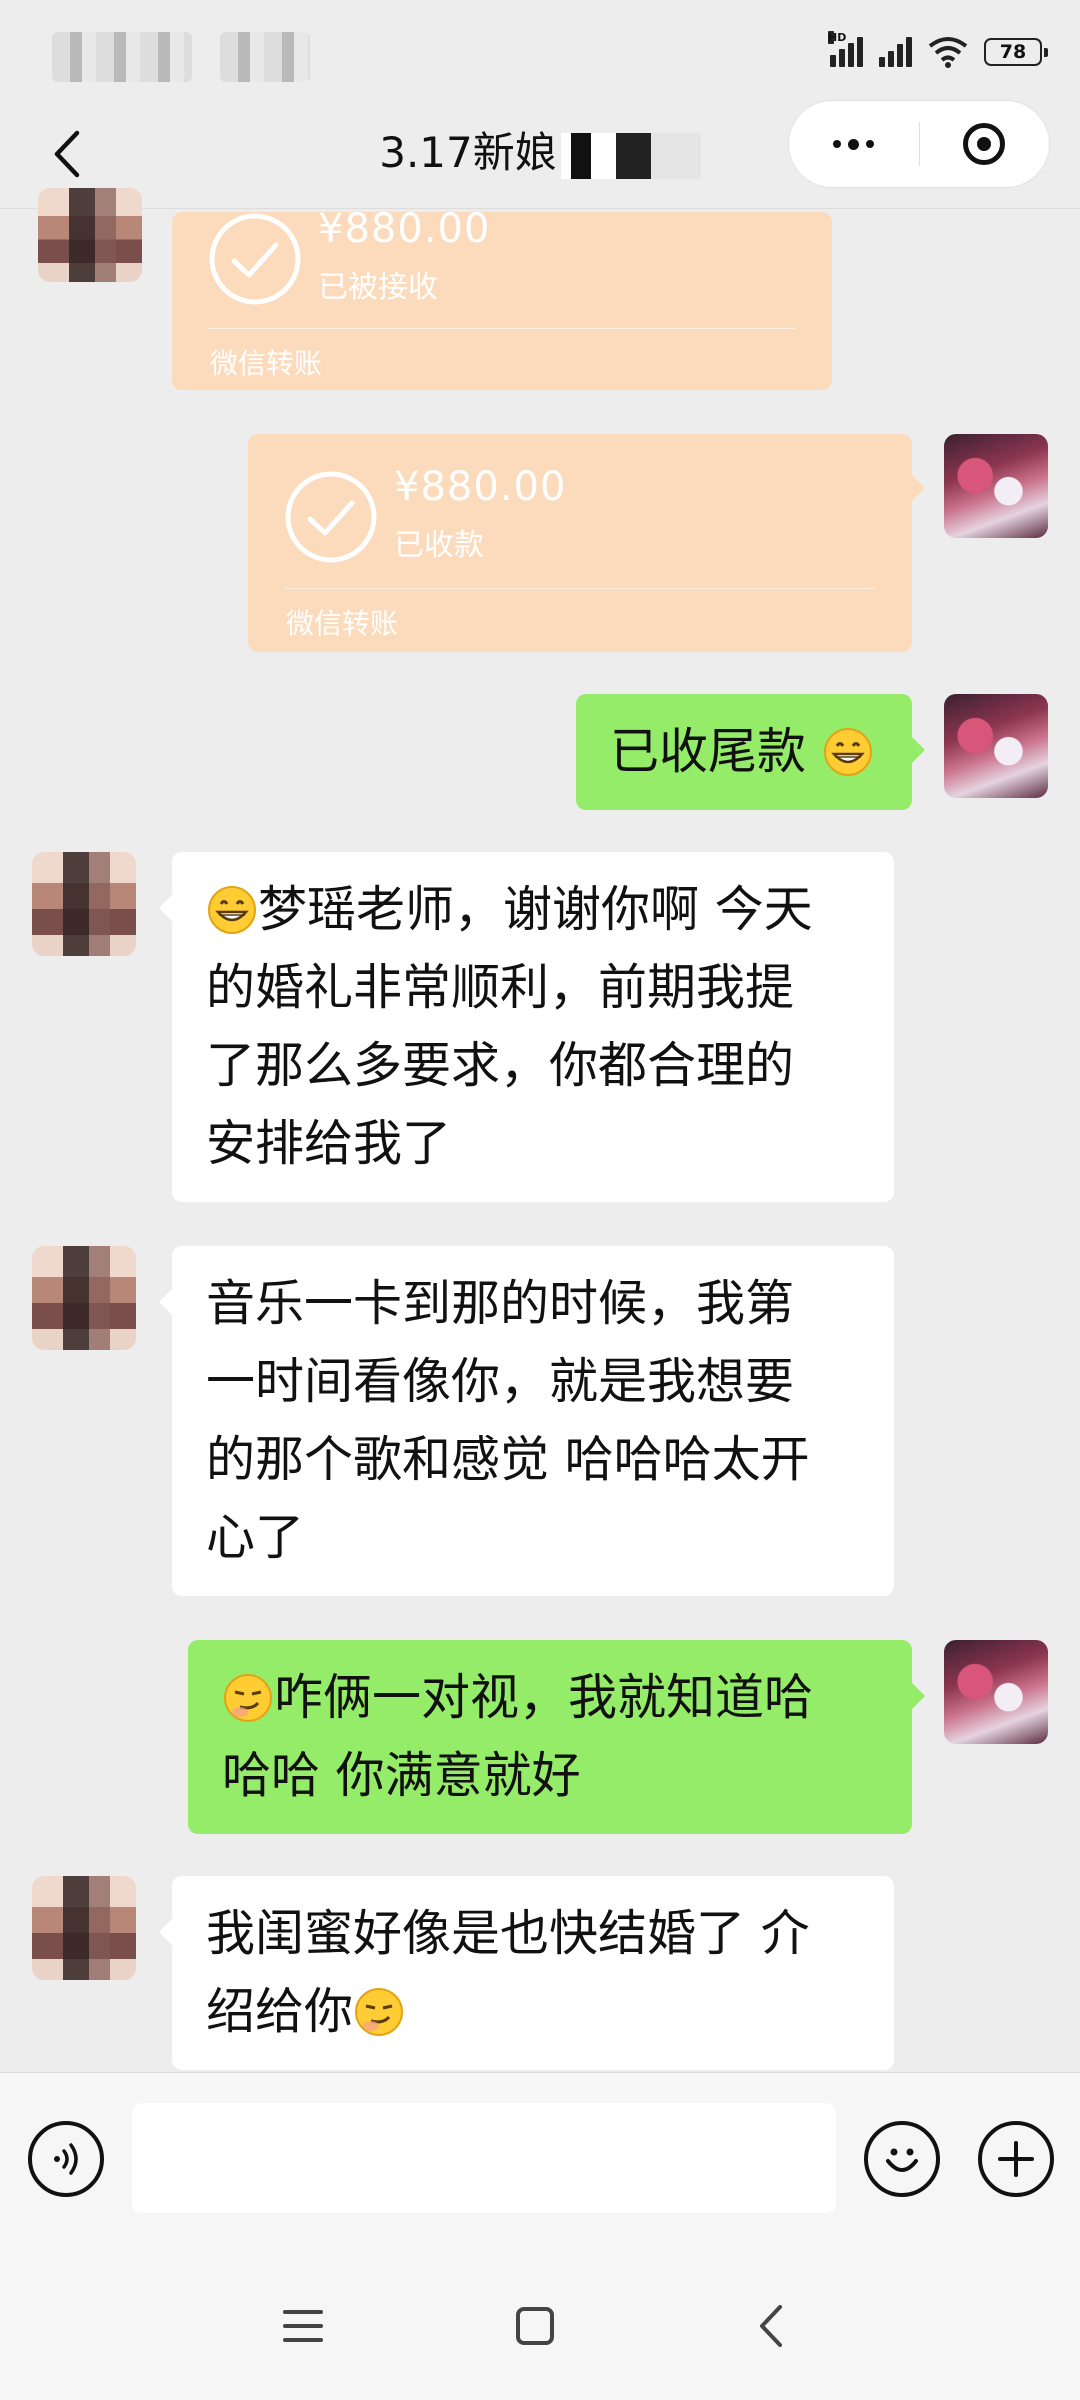 The height and width of the screenshot is (2400, 1080). Describe the element at coordinates (948, 52) in the screenshot. I see `wifi-icon` at that location.